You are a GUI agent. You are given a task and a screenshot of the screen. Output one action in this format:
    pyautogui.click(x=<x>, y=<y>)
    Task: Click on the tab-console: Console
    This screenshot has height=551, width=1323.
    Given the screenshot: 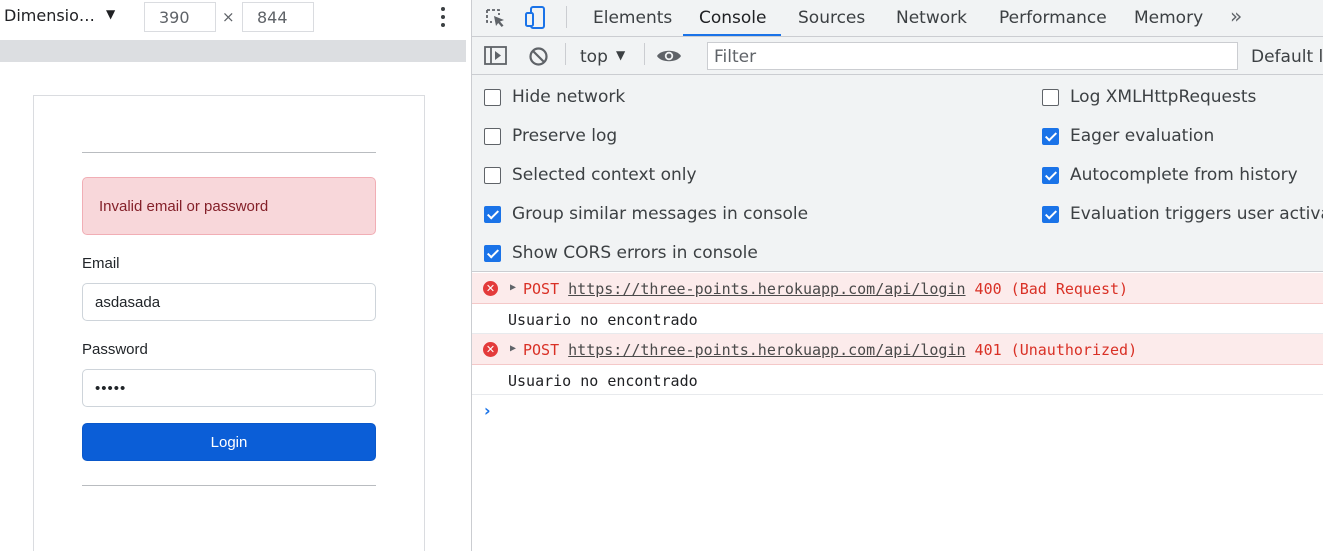 What is the action you would take?
    pyautogui.click(x=733, y=18)
    